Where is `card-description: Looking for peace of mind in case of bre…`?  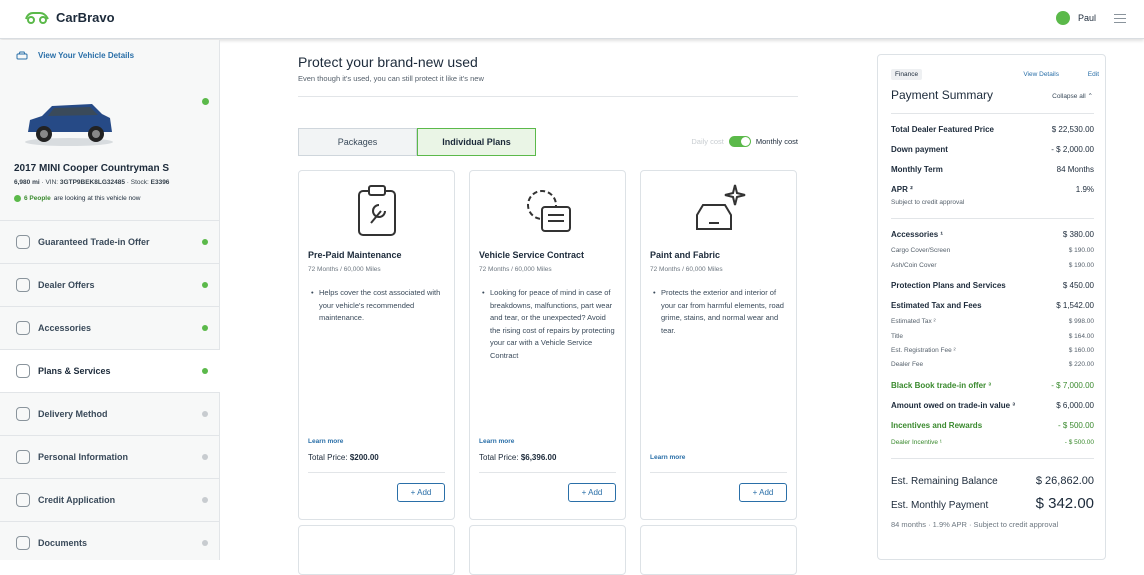 card-description: Looking for peace of mind in case of bre… is located at coordinates (549, 325).